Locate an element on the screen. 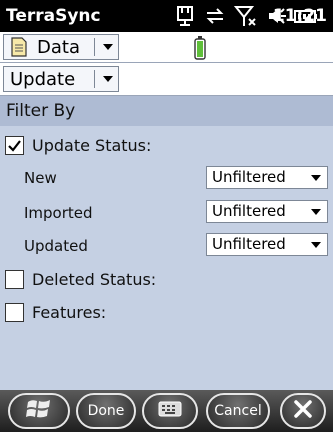 The width and height of the screenshot is (333, 432). subsection-dropdown: Update is located at coordinates (61, 79).